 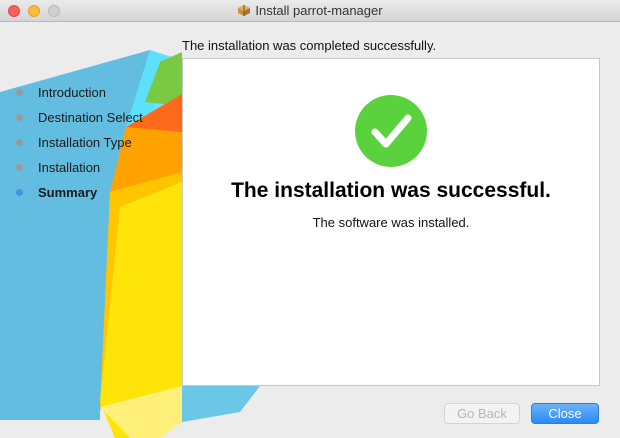 I want to click on window-title: Install parrot-manager, so click(x=319, y=10).